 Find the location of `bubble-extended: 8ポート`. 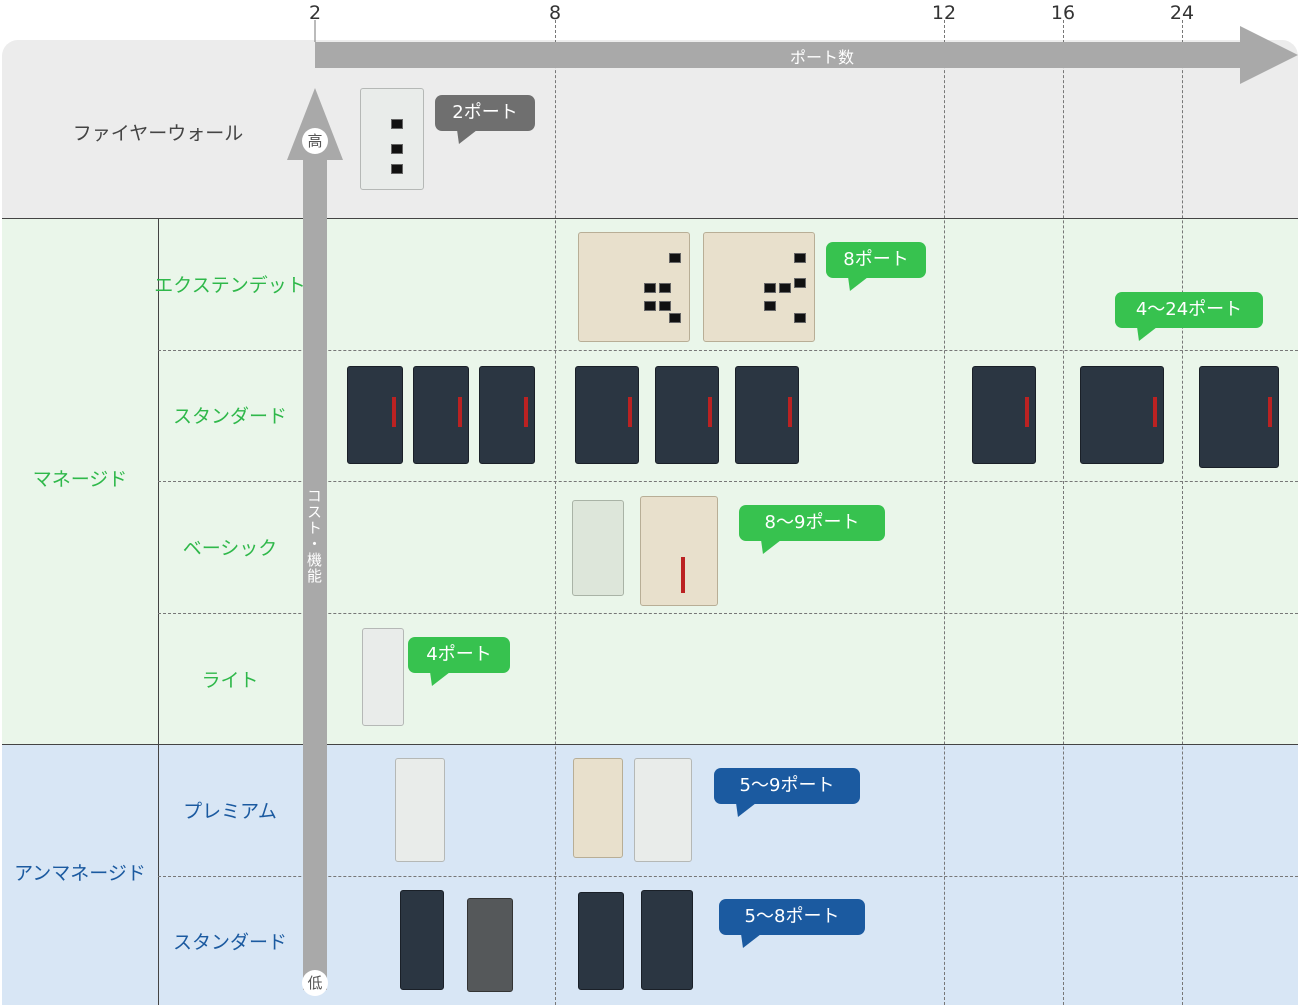

bubble-extended: 8ポート is located at coordinates (876, 260).